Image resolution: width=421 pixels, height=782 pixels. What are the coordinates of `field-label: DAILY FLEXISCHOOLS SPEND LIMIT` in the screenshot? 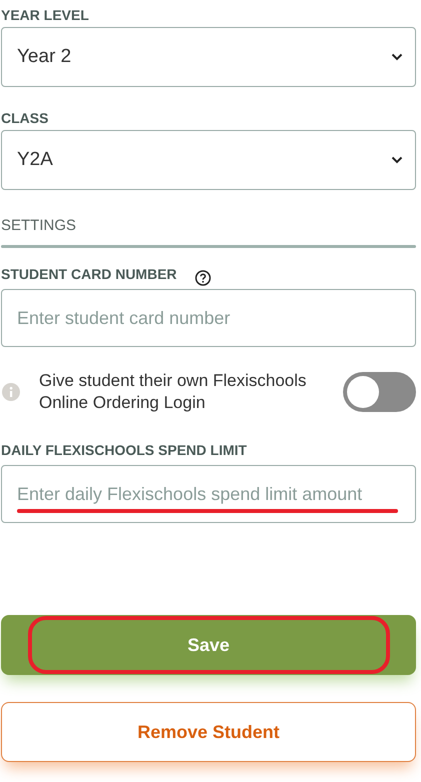 It's located at (124, 450).